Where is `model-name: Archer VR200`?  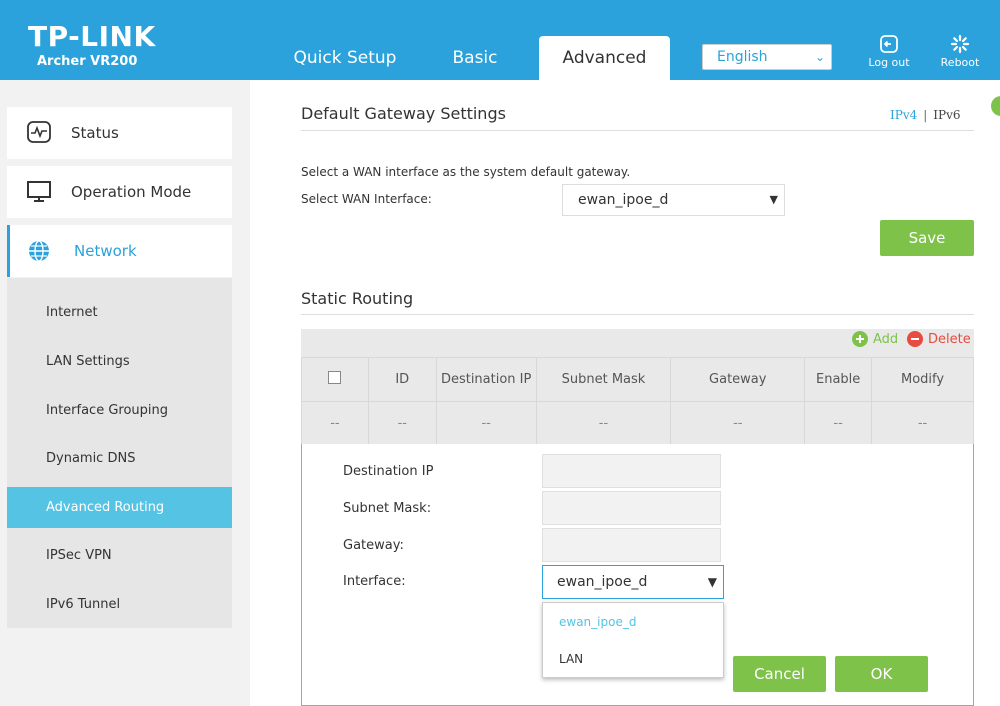
model-name: Archer VR200 is located at coordinates (87, 61).